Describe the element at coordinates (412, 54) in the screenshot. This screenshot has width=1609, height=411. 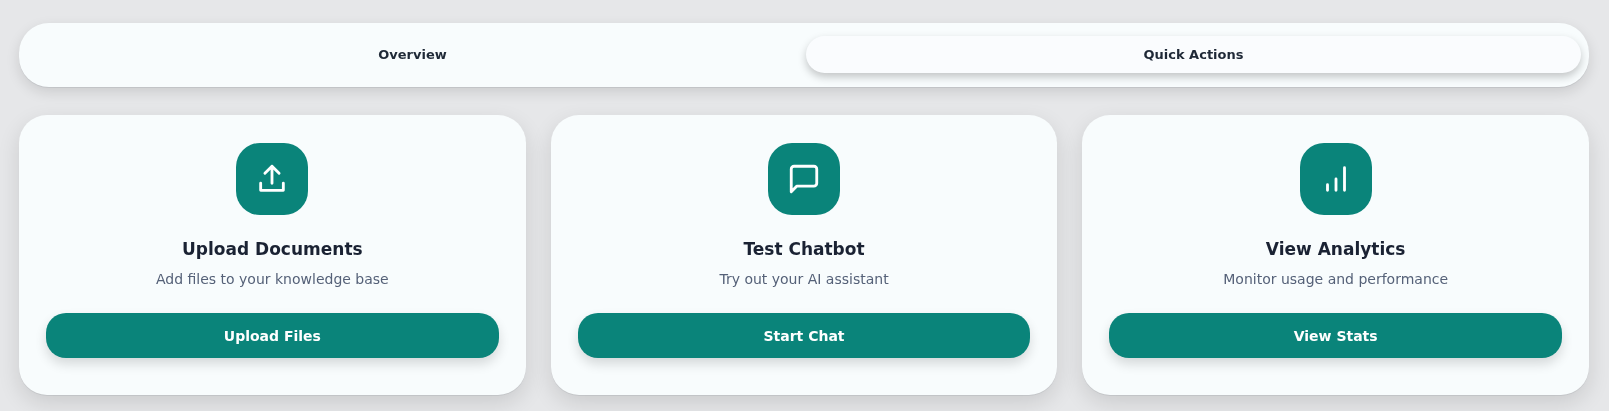
I see `tab: Overview` at that location.